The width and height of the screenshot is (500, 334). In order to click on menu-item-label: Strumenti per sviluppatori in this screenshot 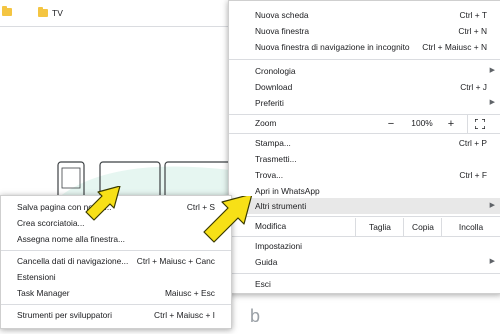, I will do `click(64, 315)`.